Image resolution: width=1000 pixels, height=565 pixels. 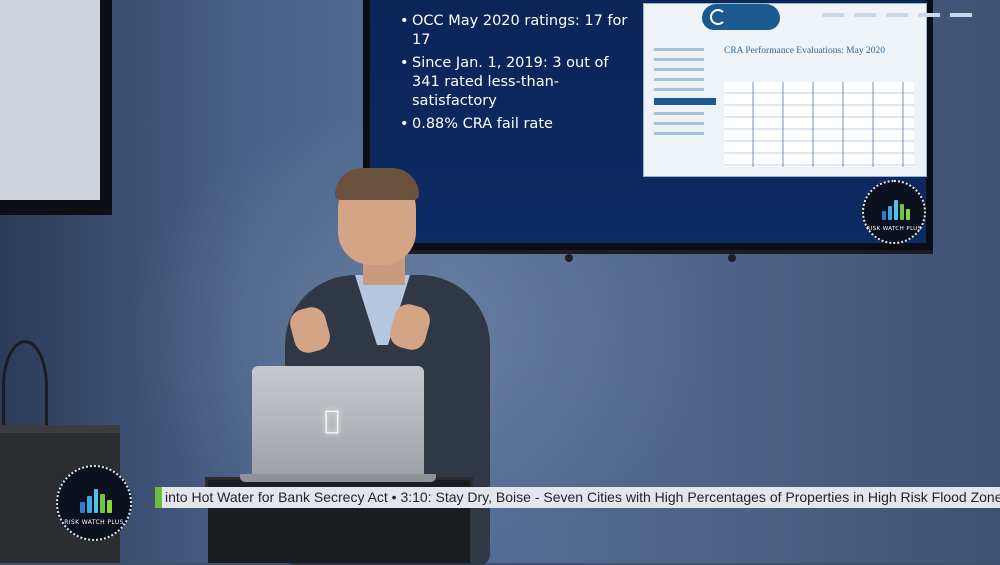 What do you see at coordinates (25, 386) in the screenshot?
I see `microphone-stand` at bounding box center [25, 386].